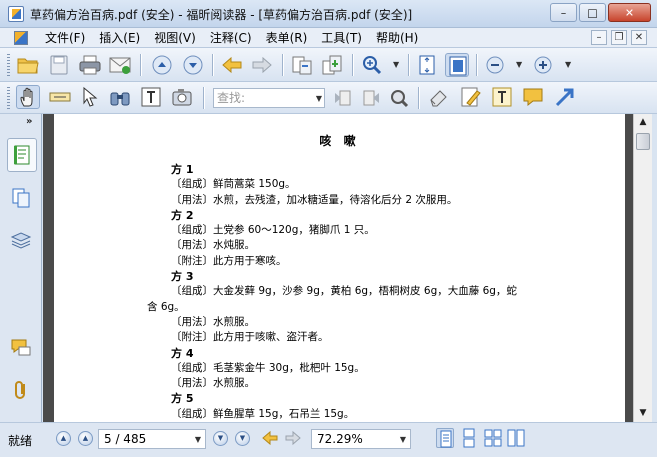  I want to click on comments-tab, so click(22, 349).